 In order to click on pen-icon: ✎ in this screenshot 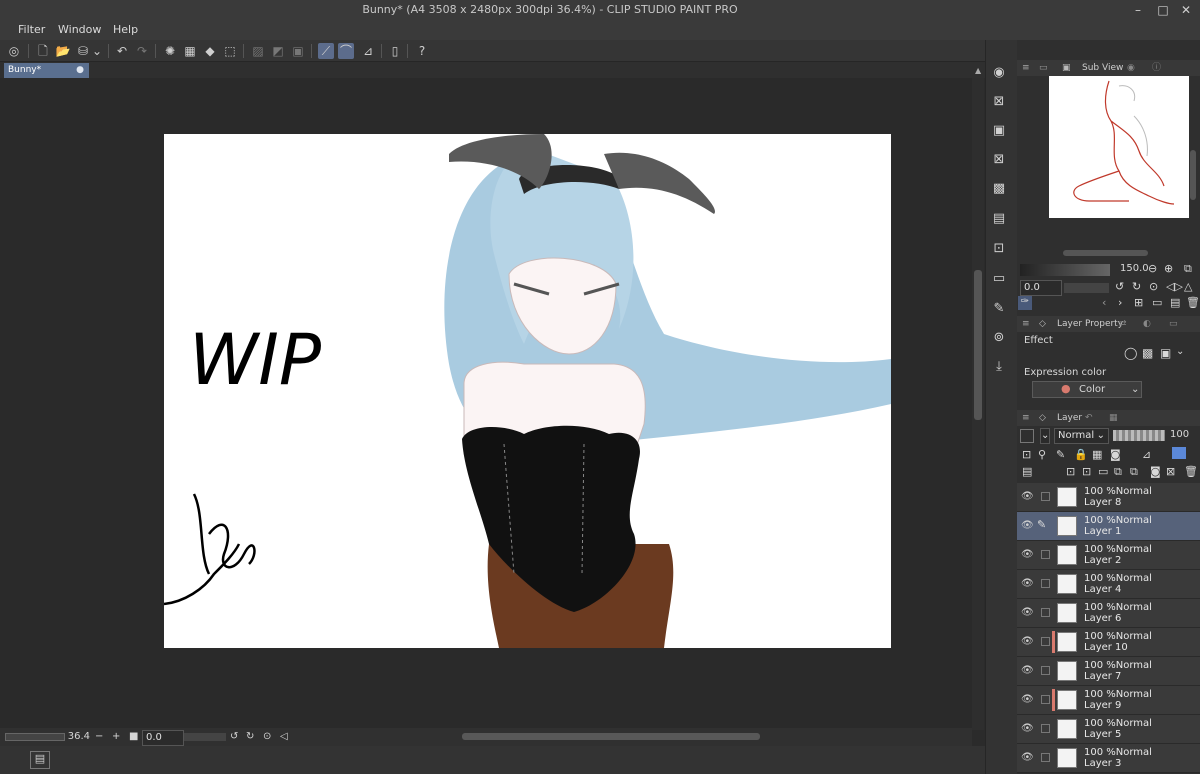, I will do `click(1041, 524)`.